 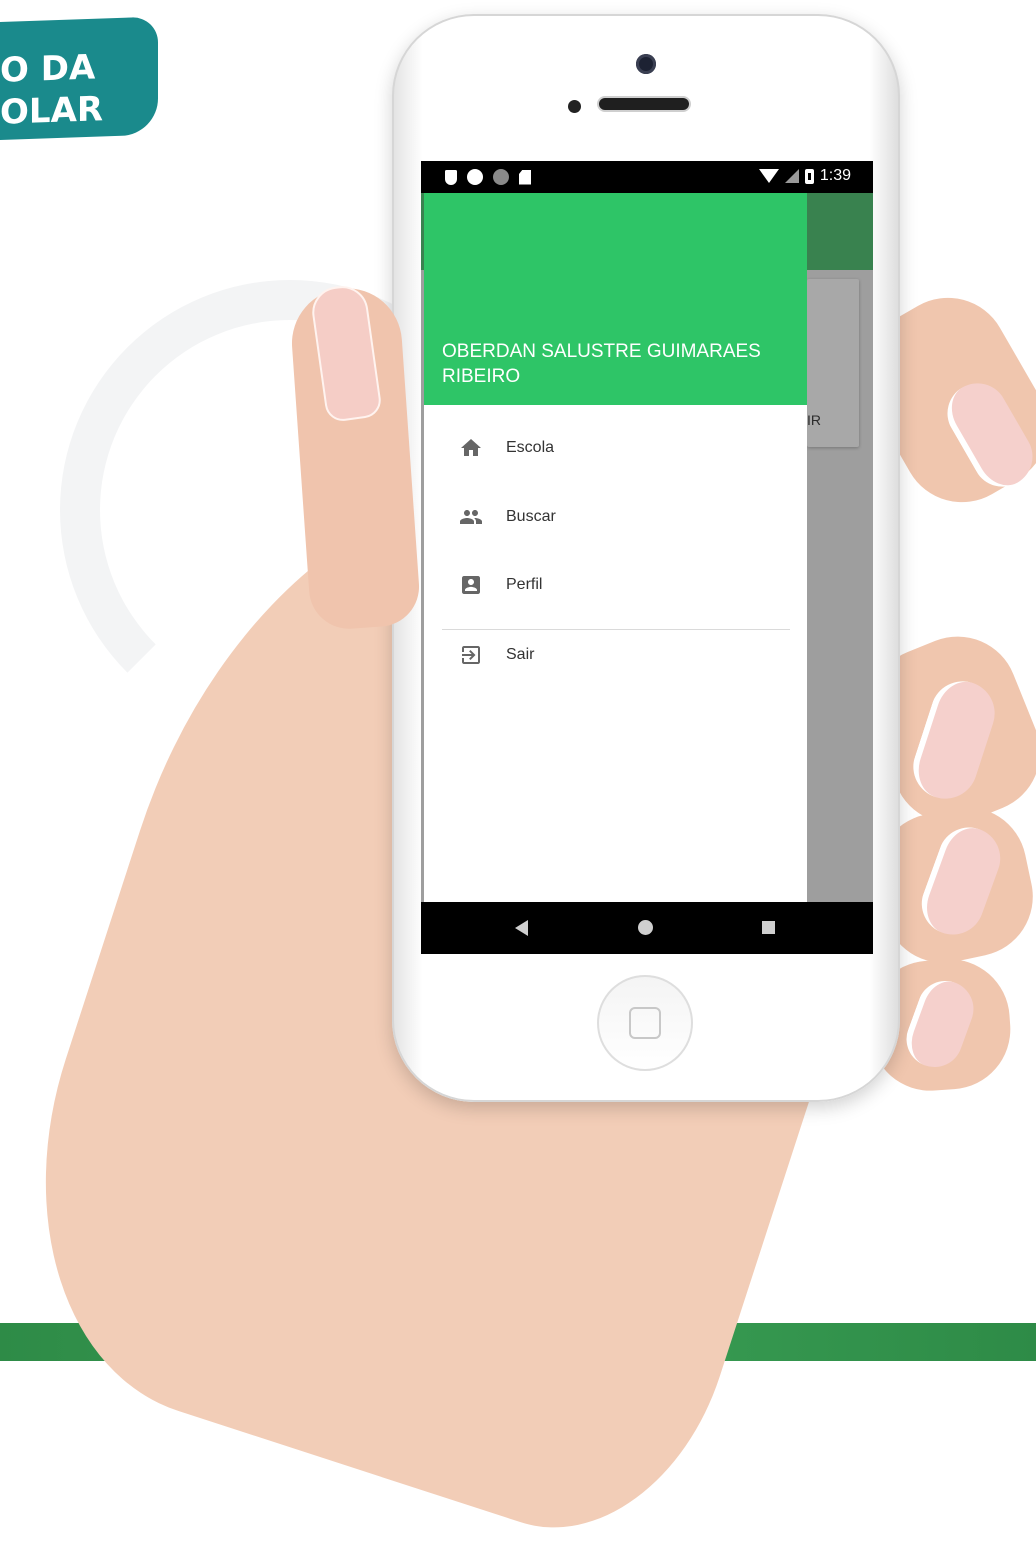 What do you see at coordinates (524, 584) in the screenshot?
I see `menu-item-label: Perfil` at bounding box center [524, 584].